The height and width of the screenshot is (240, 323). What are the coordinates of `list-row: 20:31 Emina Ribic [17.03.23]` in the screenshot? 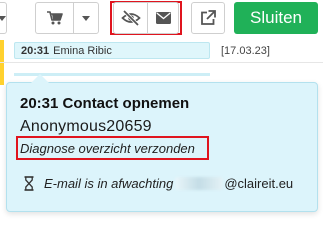 It's located at (161, 51).